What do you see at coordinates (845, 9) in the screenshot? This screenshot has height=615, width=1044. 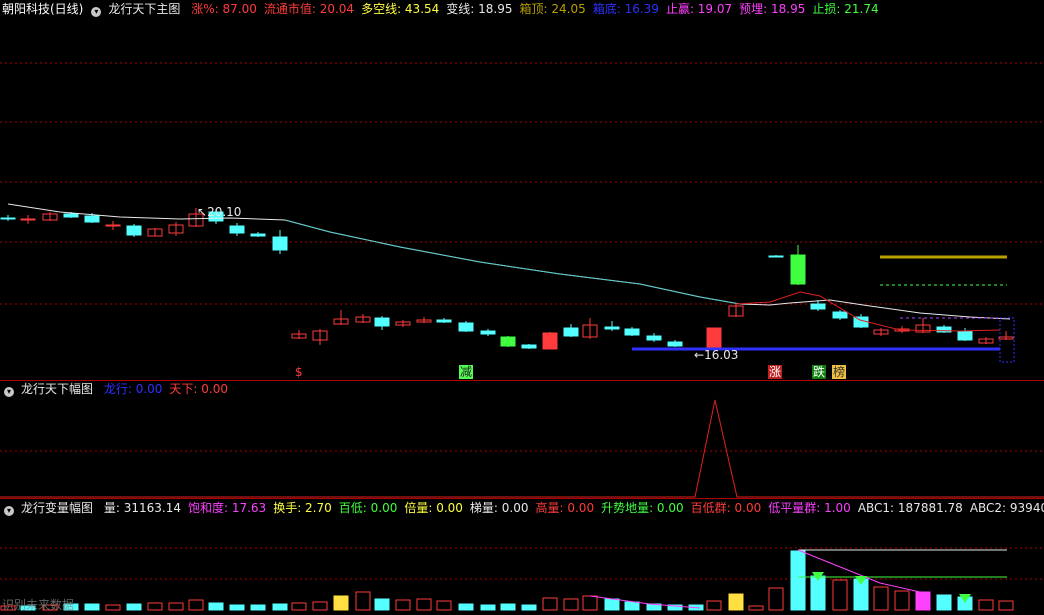 I see `main-indicator-field: 止损: 21.74` at bounding box center [845, 9].